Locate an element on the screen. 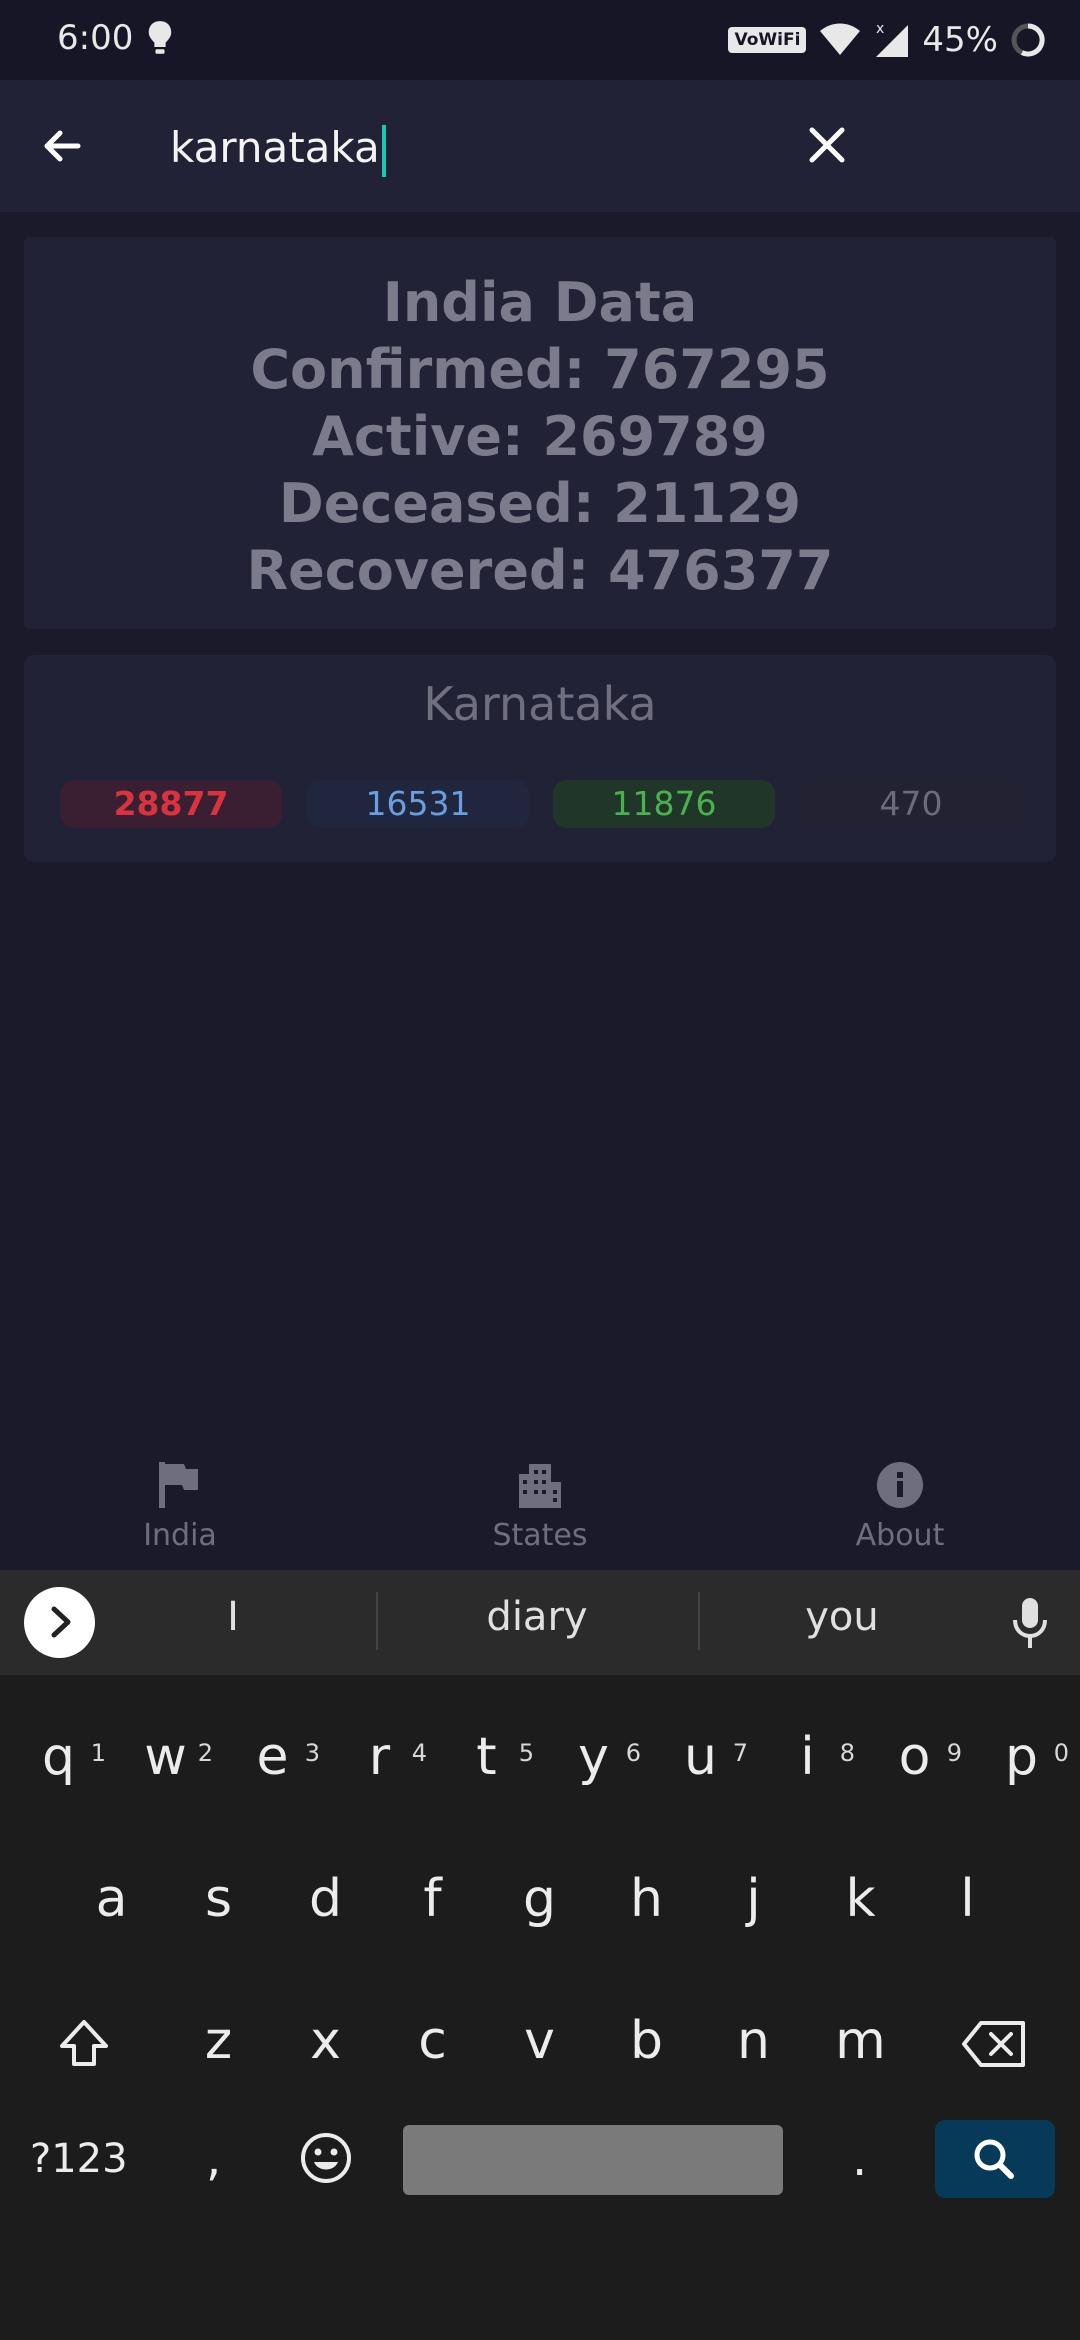 This screenshot has height=2340, width=1080. key-f: f is located at coordinates (432, 1899).